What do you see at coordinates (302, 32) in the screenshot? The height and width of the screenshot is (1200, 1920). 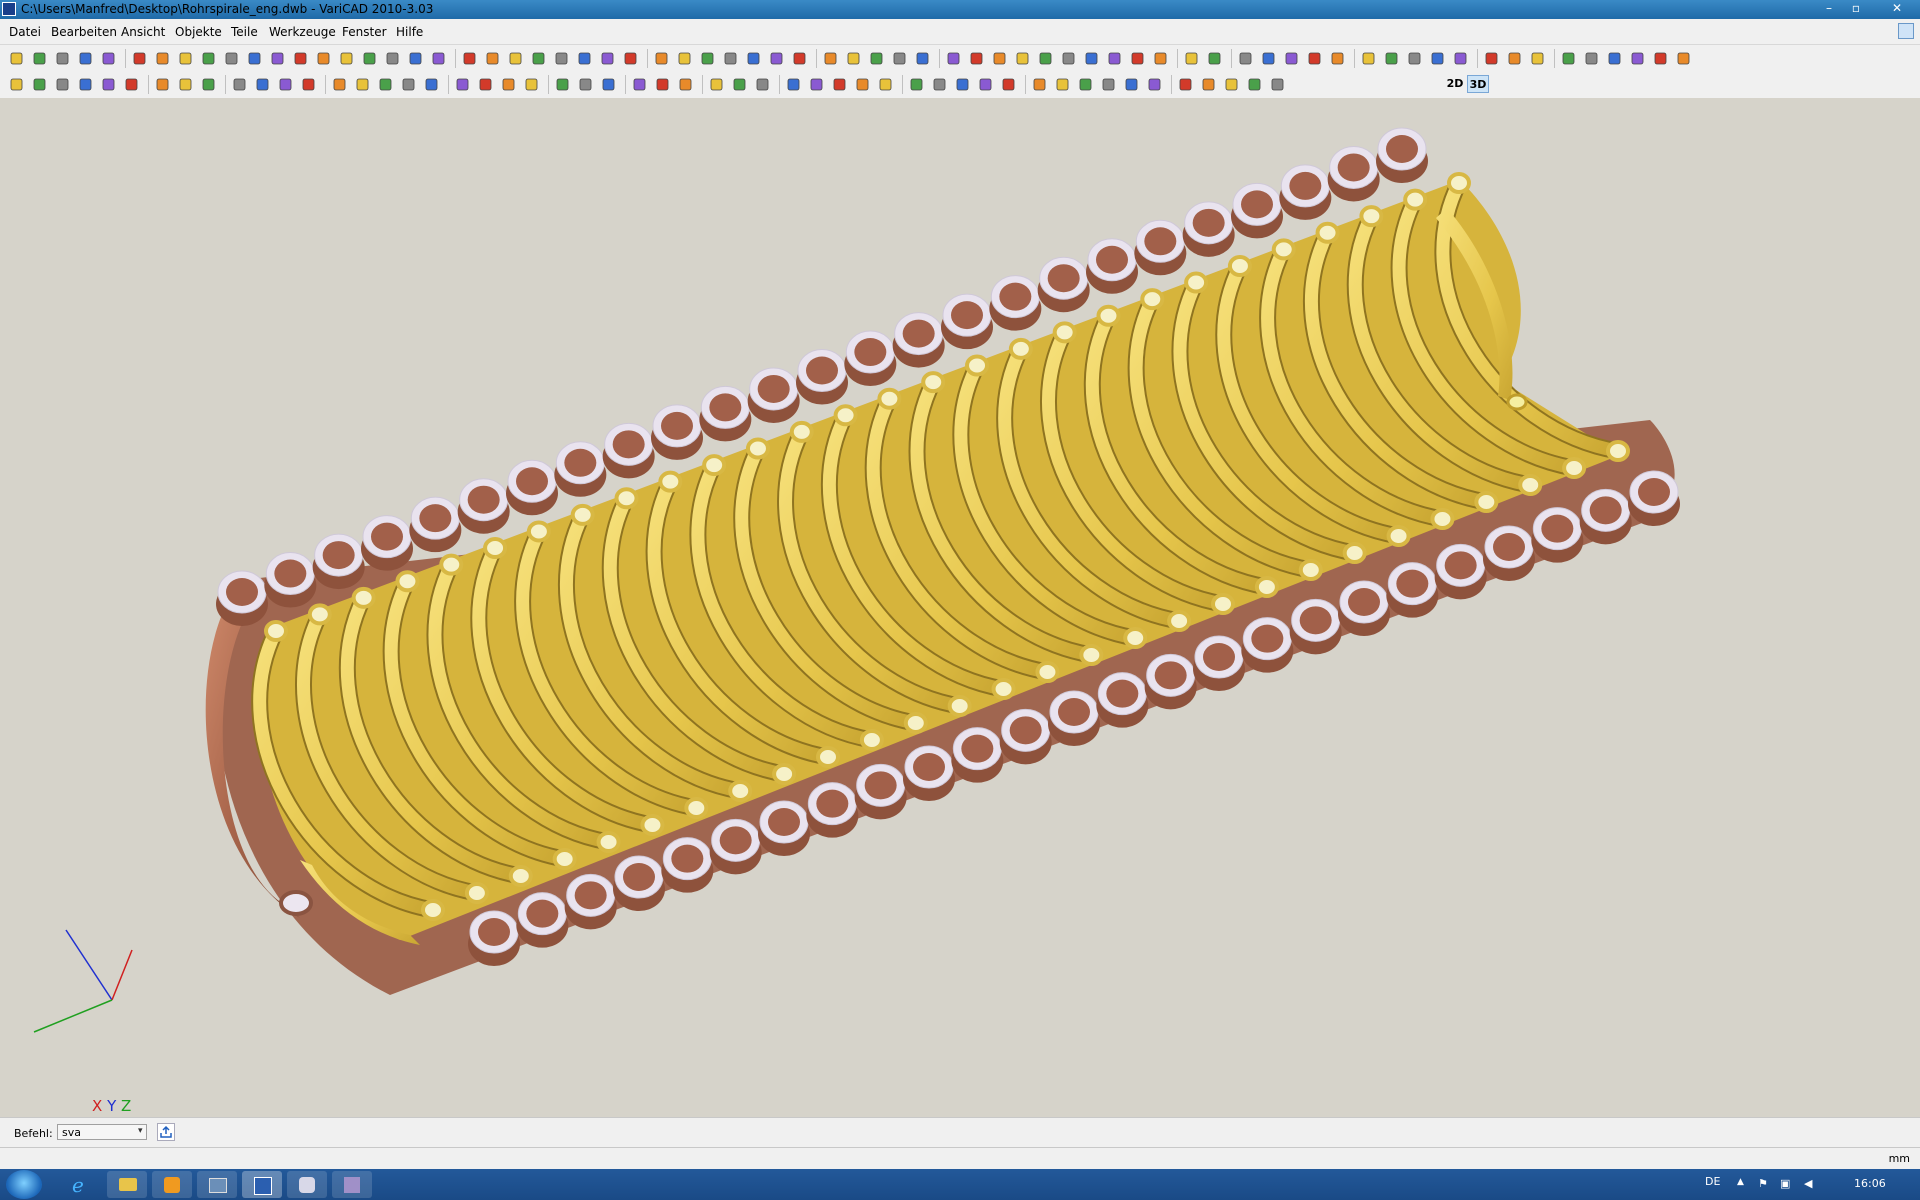 I see `menu-werkzeuge: Werkzeuge` at bounding box center [302, 32].